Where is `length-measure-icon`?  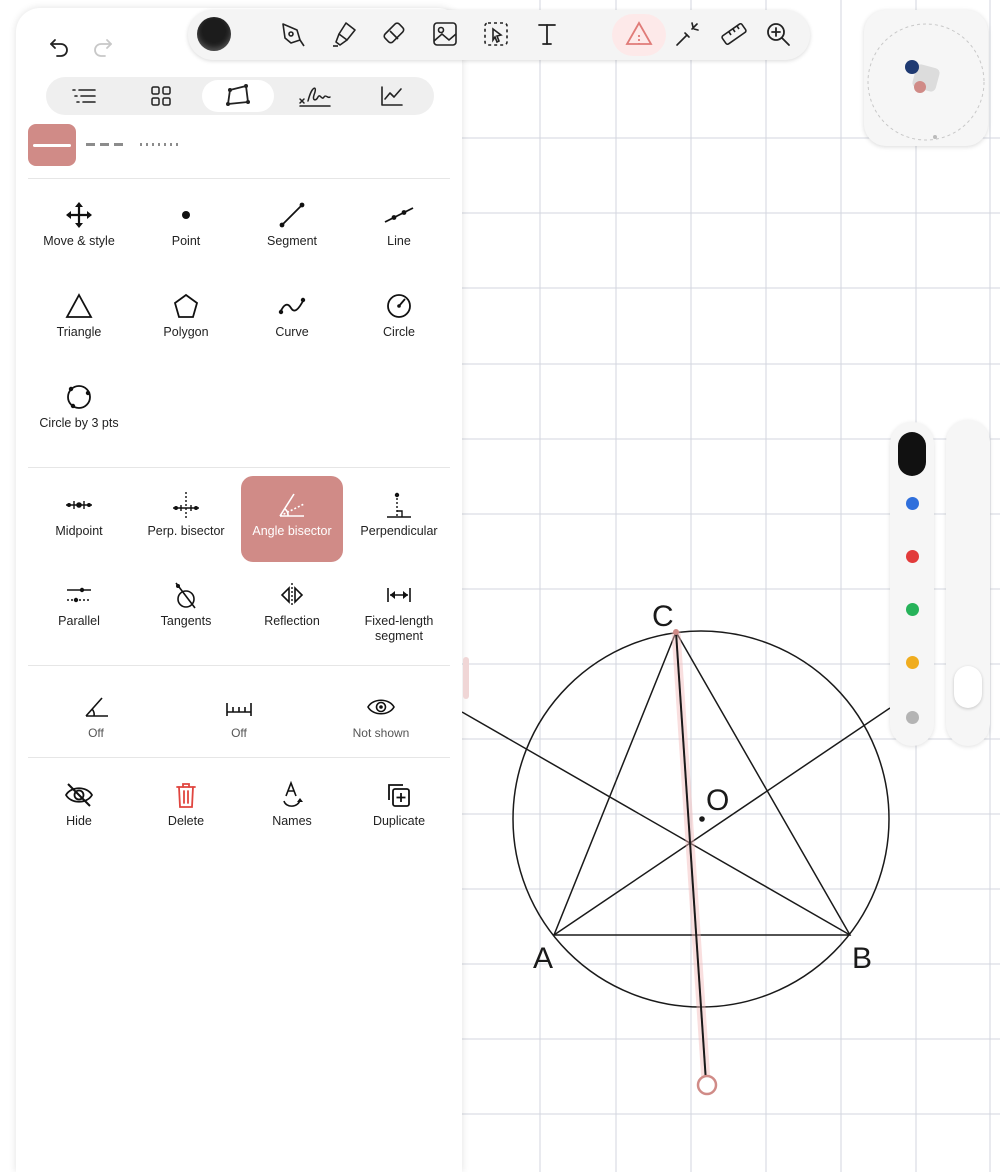 length-measure-icon is located at coordinates (239, 709).